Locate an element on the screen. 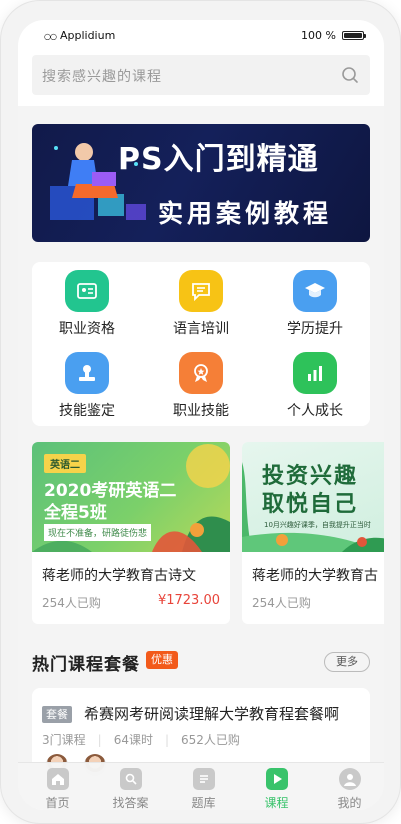 This screenshot has width=401, height=824. search-bar-container: 搜索感兴趣的课程 is located at coordinates (201, 79).